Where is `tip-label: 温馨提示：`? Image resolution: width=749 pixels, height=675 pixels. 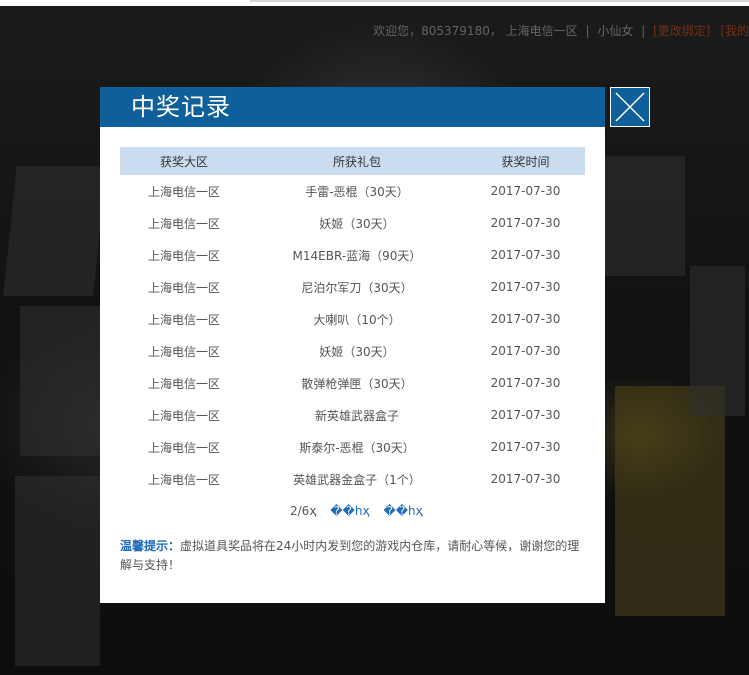 tip-label: 温馨提示： is located at coordinates (150, 546).